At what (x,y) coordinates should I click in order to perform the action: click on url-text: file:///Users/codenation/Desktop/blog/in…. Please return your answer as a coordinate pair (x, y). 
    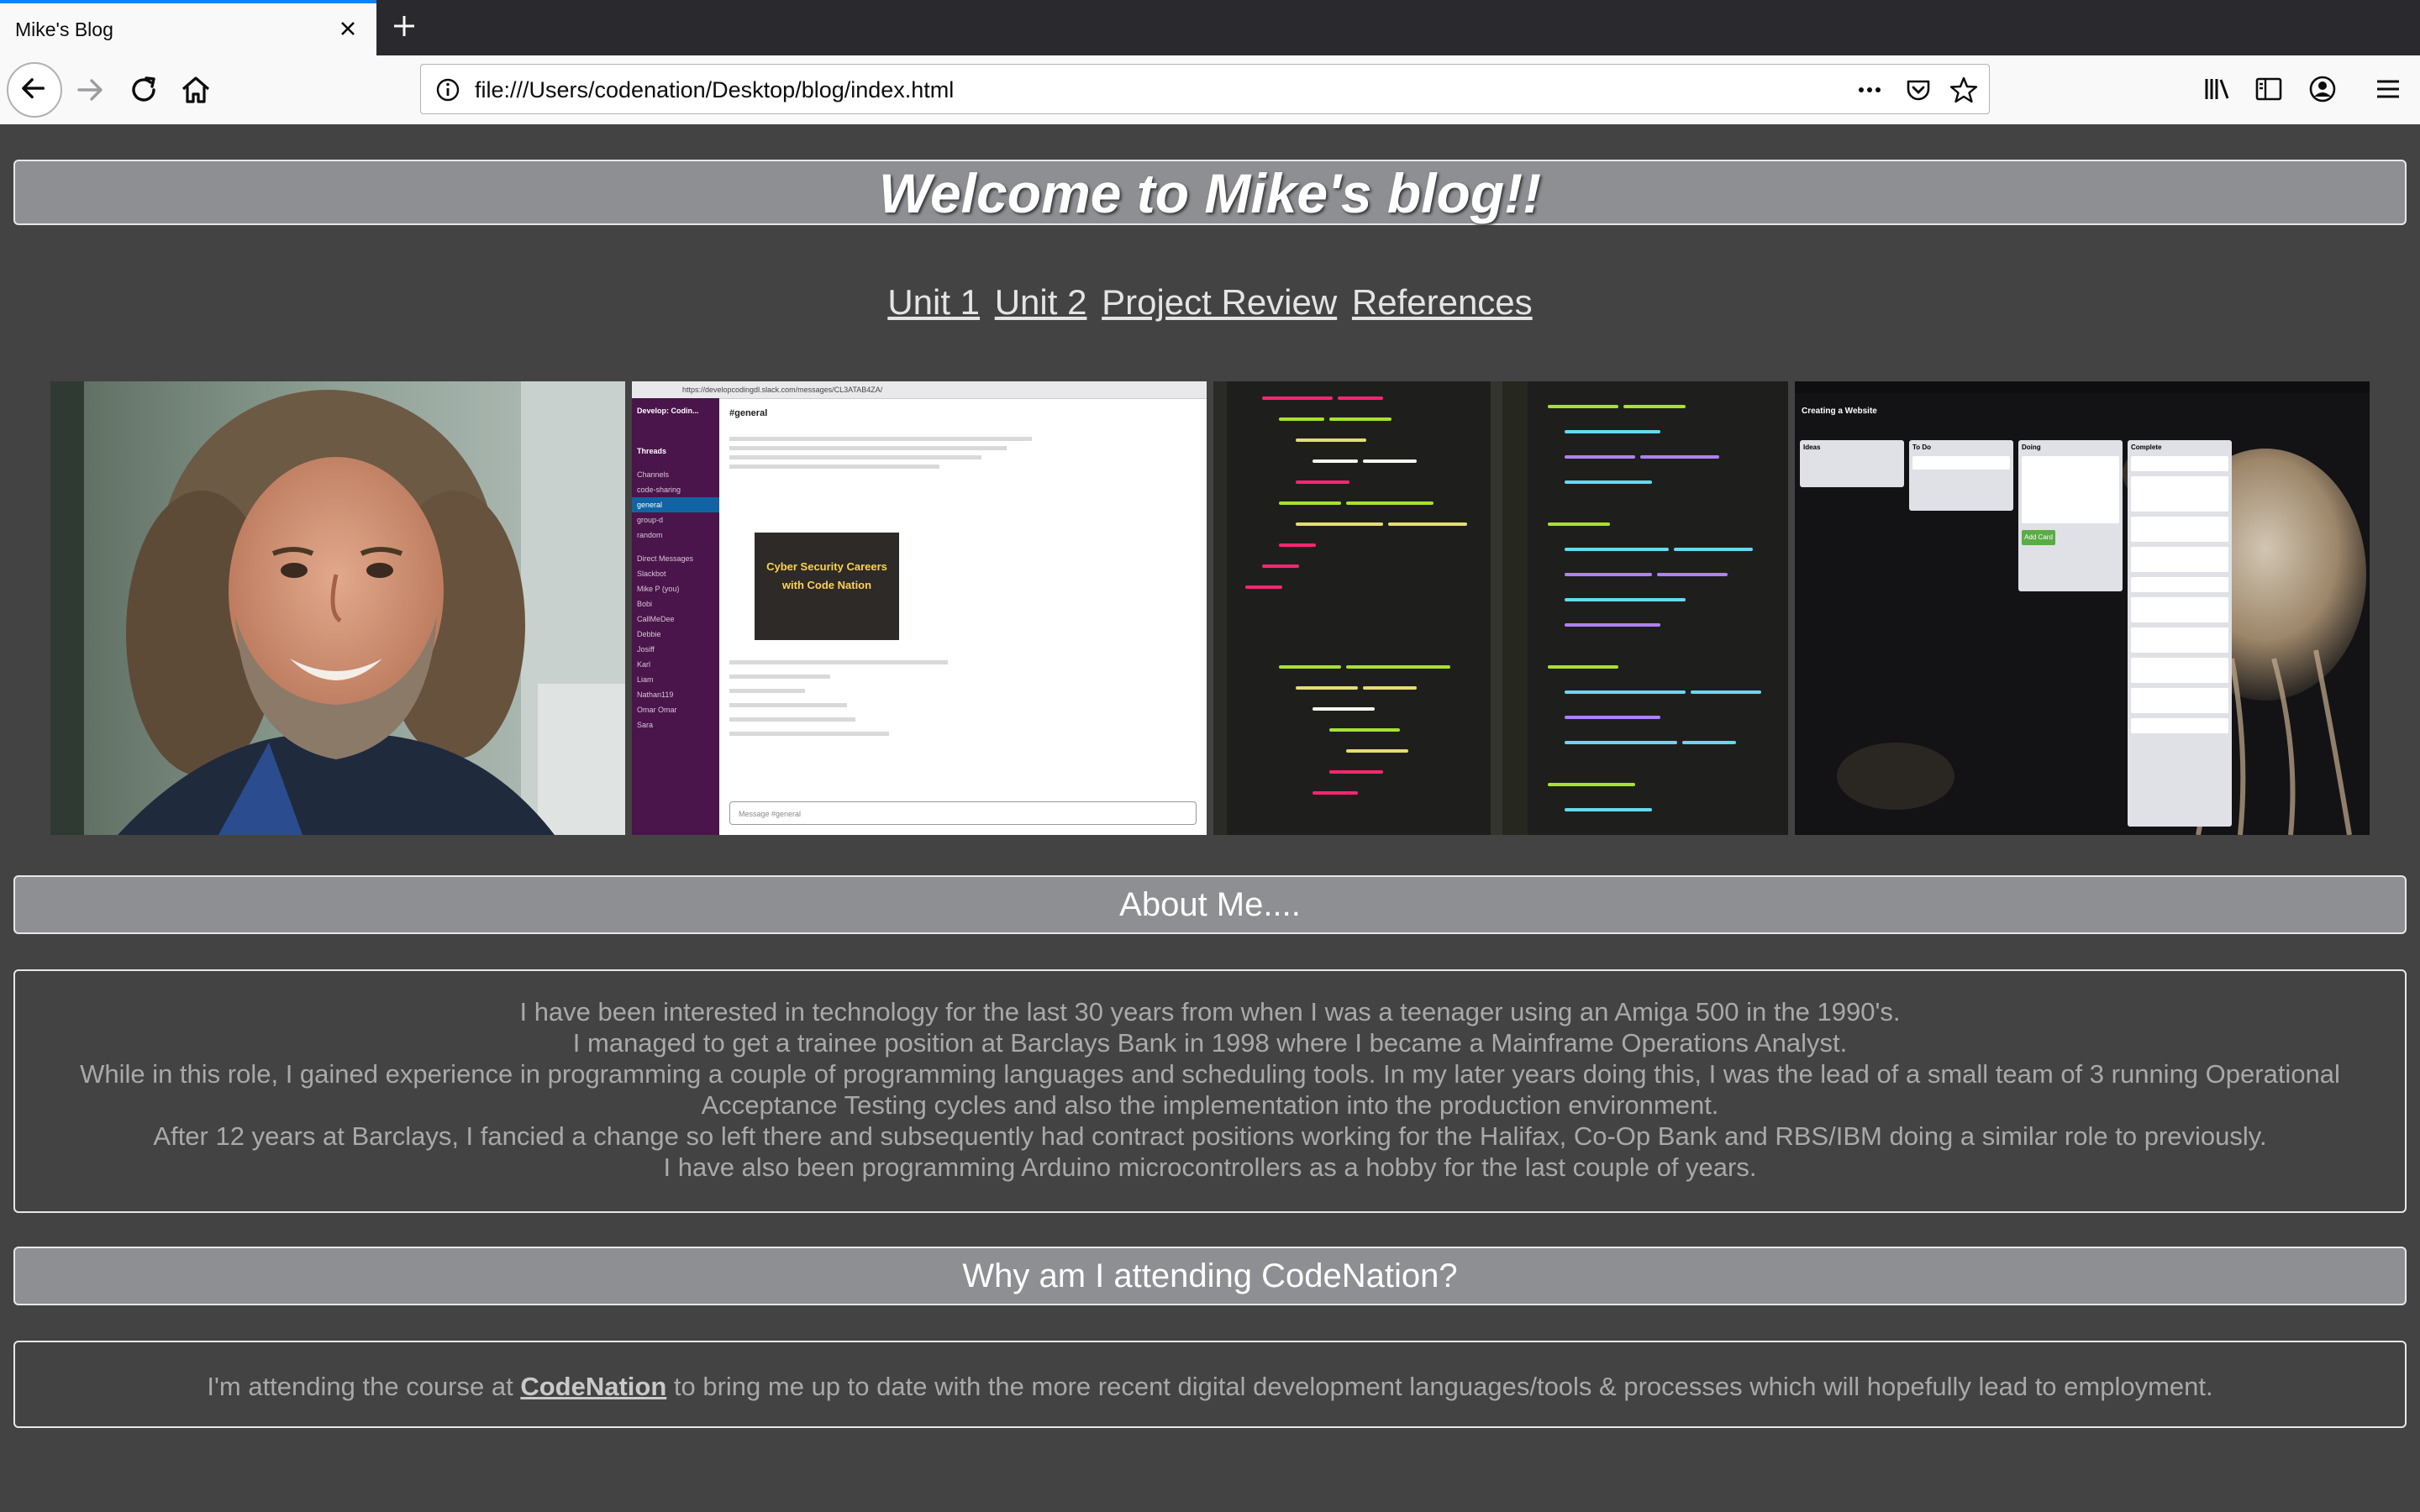
    Looking at the image, I should click on (715, 89).